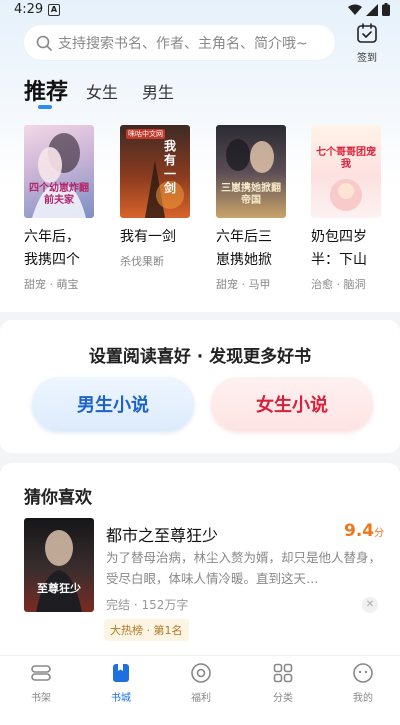 This screenshot has width=400, height=725. I want to click on nav-bookshelf-label: 书架, so click(41, 698).